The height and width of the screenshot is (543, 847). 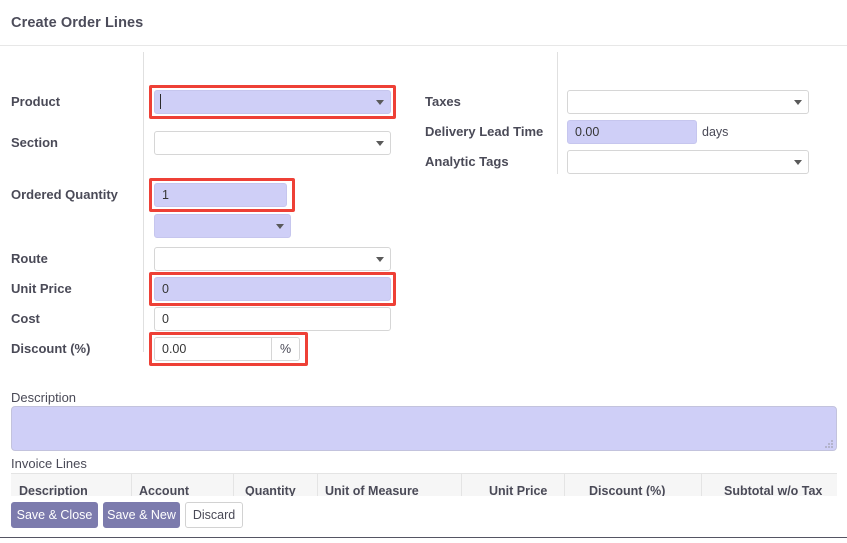 What do you see at coordinates (272, 319) in the screenshot?
I see `cost-input: 0` at bounding box center [272, 319].